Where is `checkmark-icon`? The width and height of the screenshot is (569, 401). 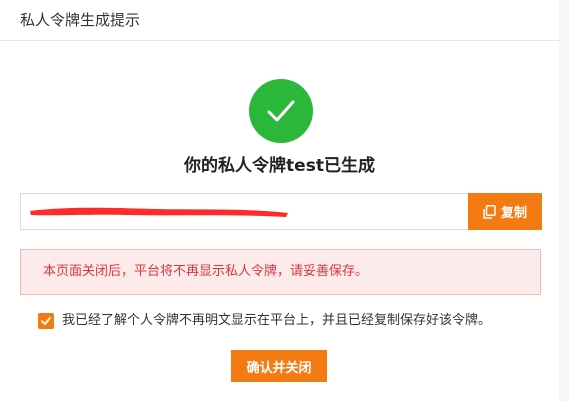 checkmark-icon is located at coordinates (281, 111).